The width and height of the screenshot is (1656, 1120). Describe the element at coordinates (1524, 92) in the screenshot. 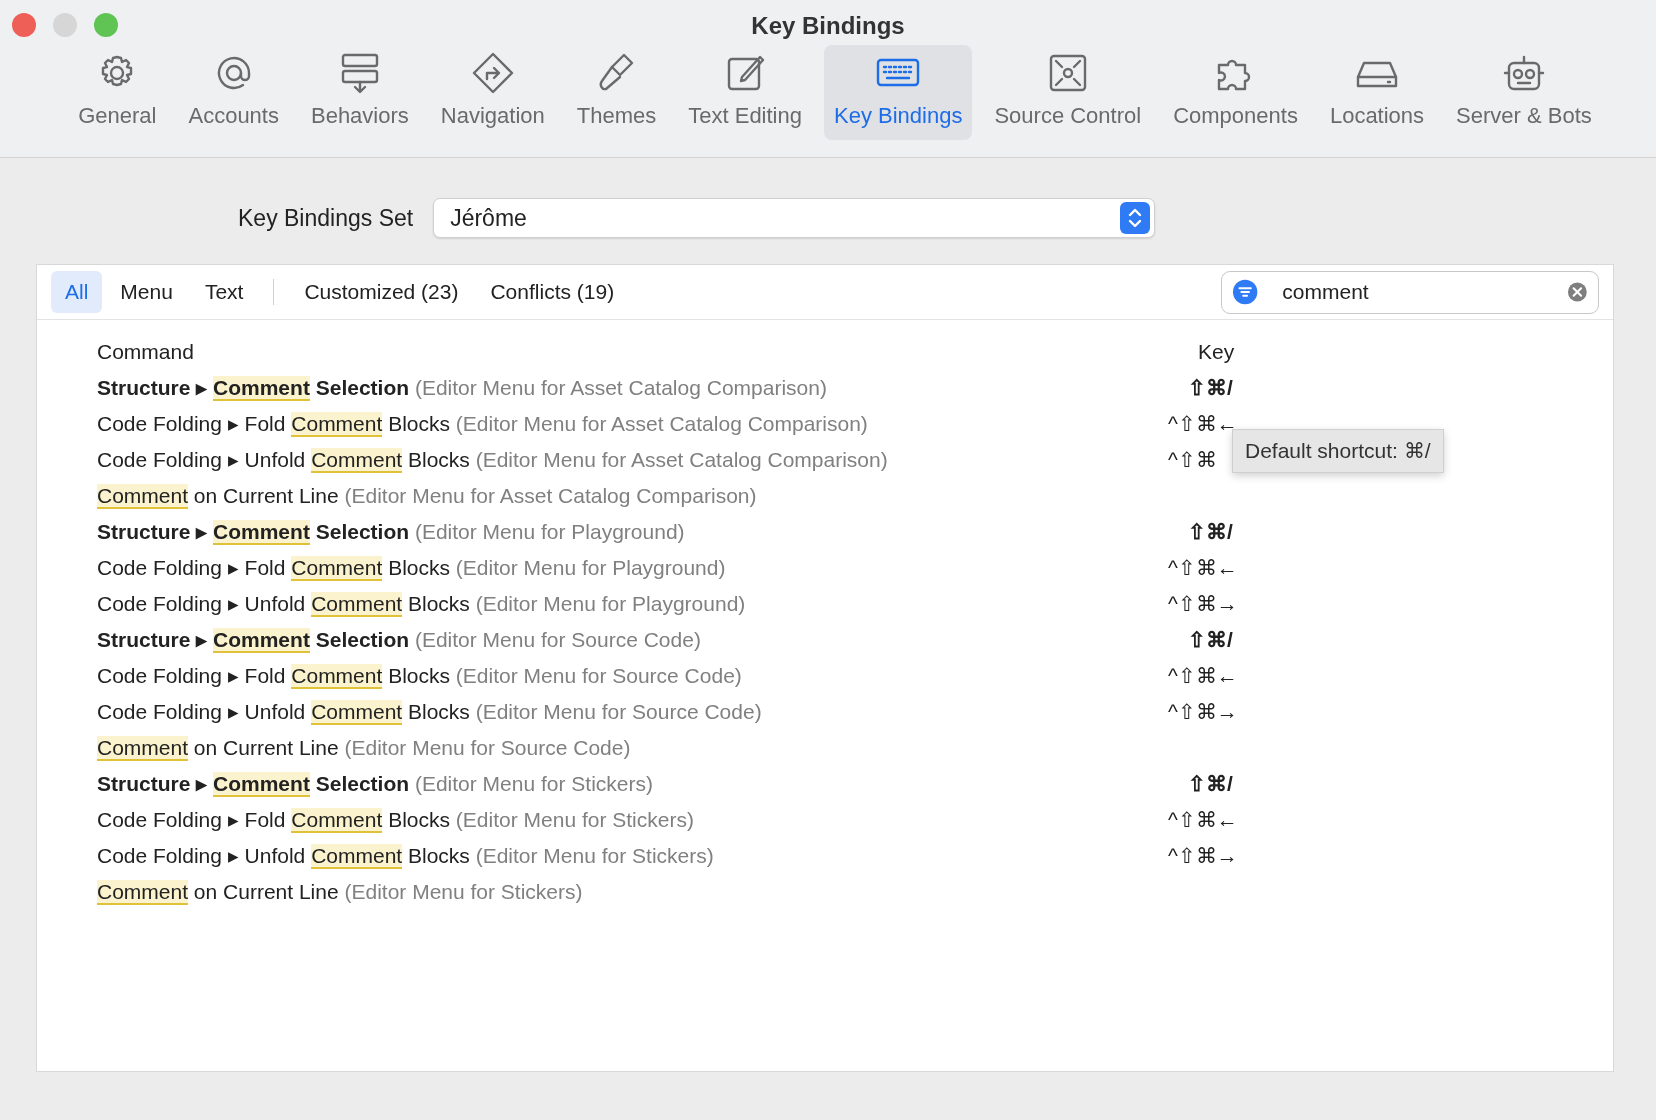

I see `toolbar-tab: Server & Bots` at that location.